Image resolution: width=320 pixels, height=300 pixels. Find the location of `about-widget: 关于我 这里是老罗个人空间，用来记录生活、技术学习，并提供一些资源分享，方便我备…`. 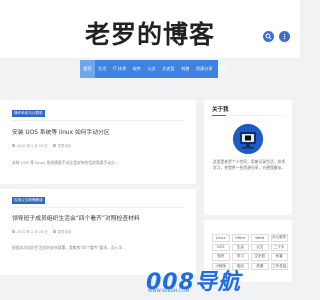

about-widget: 关于我 这里是老罗个人空间，用来记录生活、技术学习，并提供一些资源分享，方便我备… is located at coordinates (248, 157).